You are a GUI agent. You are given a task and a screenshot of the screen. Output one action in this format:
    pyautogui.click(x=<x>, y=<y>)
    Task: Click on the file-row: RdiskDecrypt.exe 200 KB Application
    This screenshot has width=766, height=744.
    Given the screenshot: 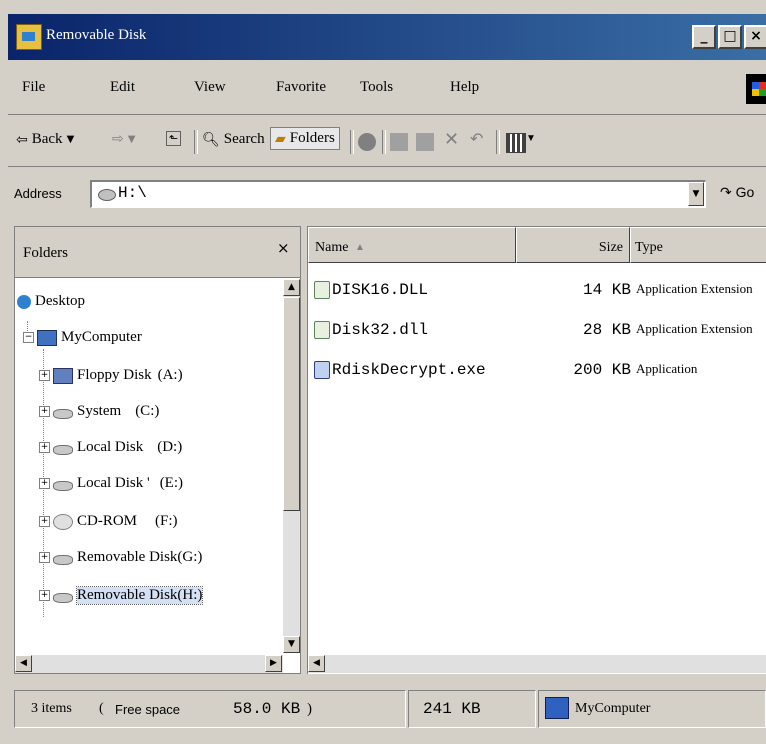 What is the action you would take?
    pyautogui.click(x=537, y=372)
    